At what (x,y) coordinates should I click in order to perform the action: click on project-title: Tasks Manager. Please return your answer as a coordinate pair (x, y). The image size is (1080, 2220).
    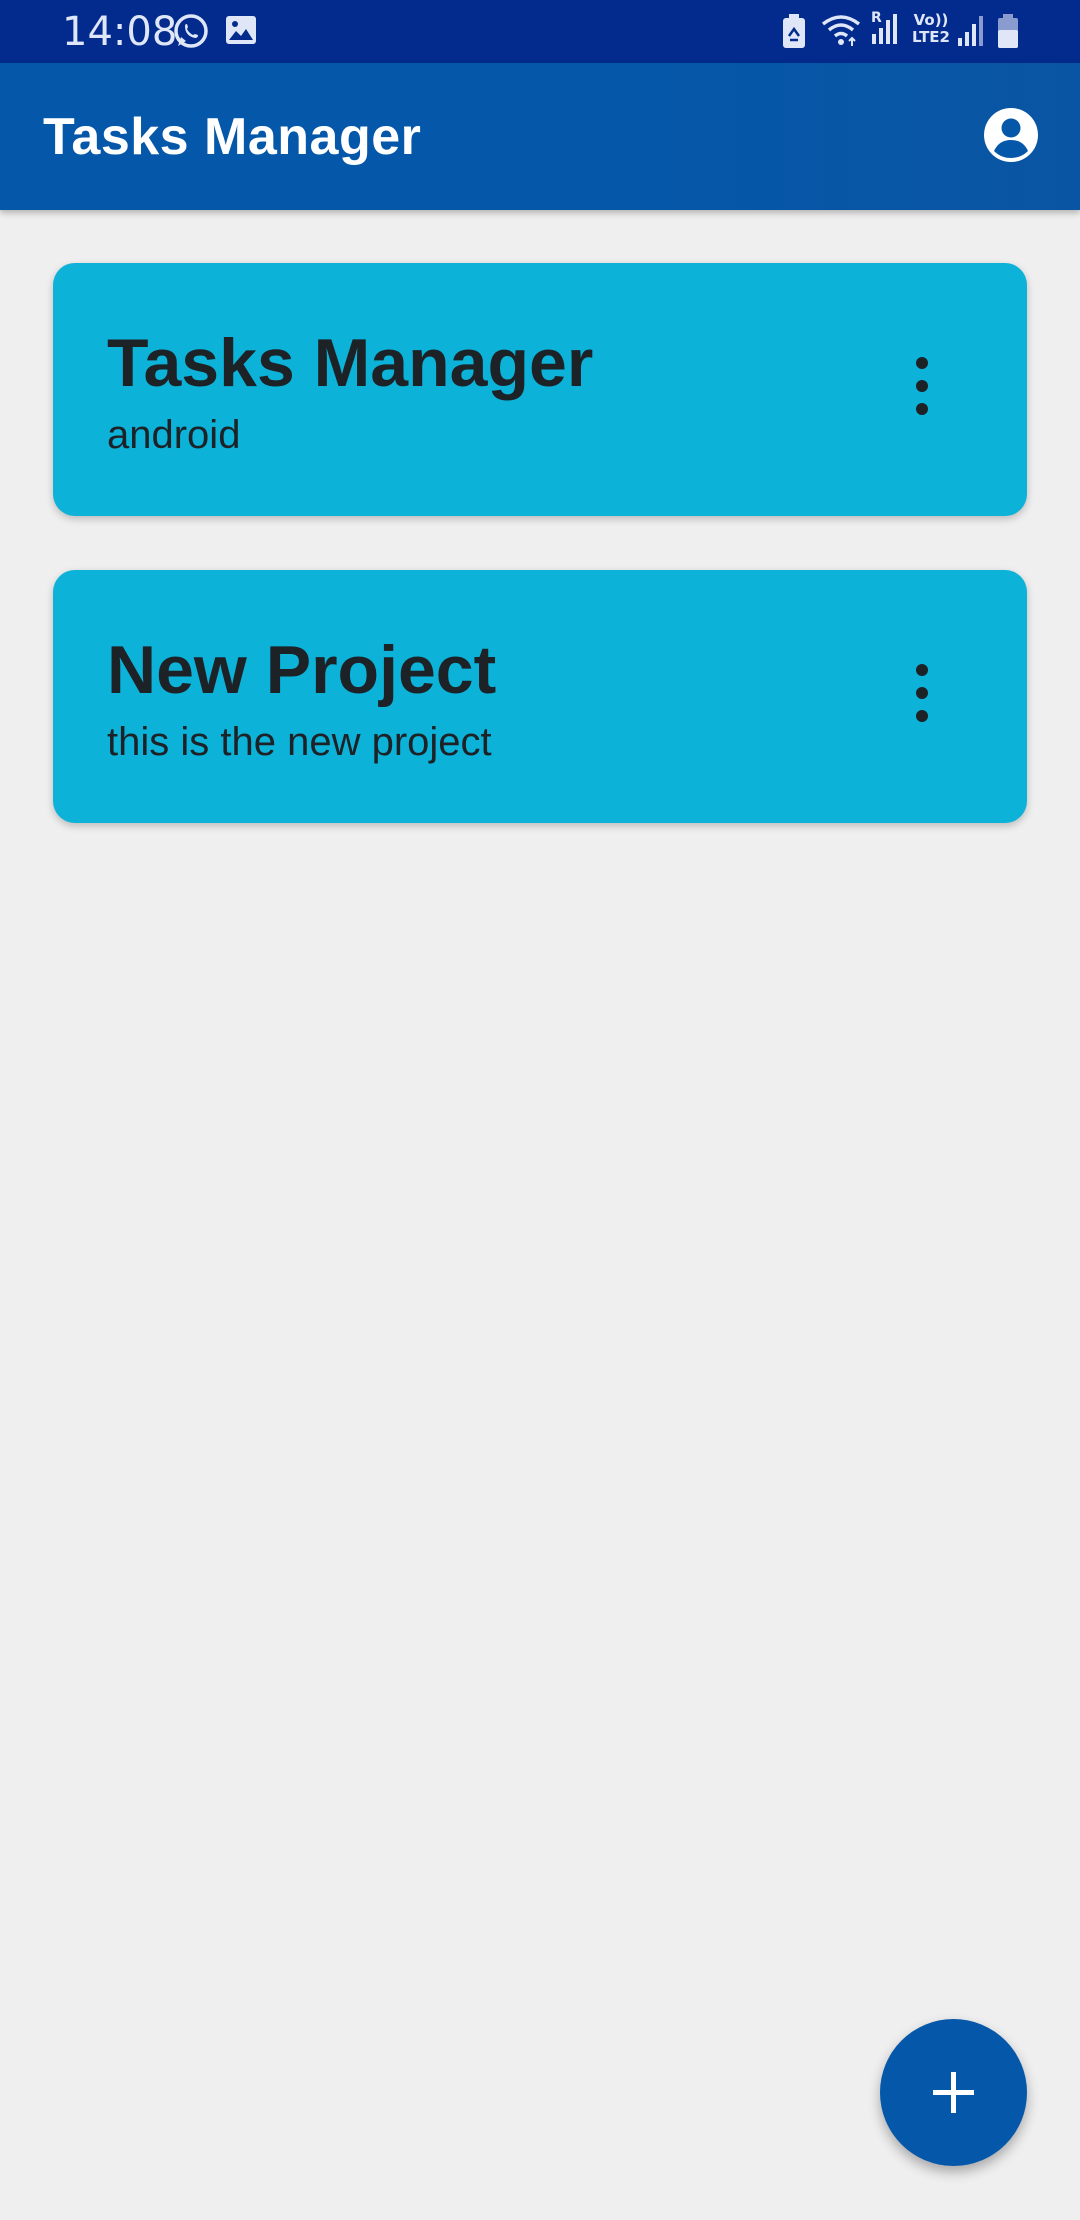
    Looking at the image, I should click on (350, 363).